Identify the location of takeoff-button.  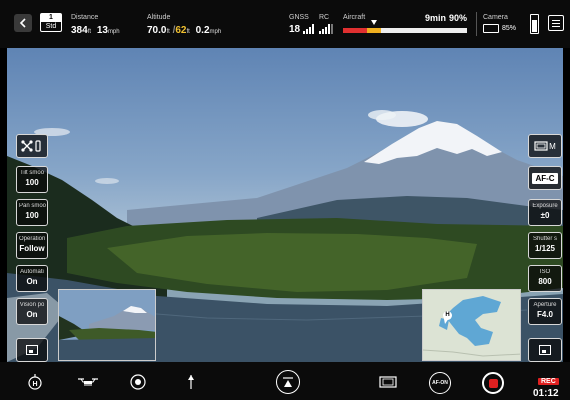
(288, 382).